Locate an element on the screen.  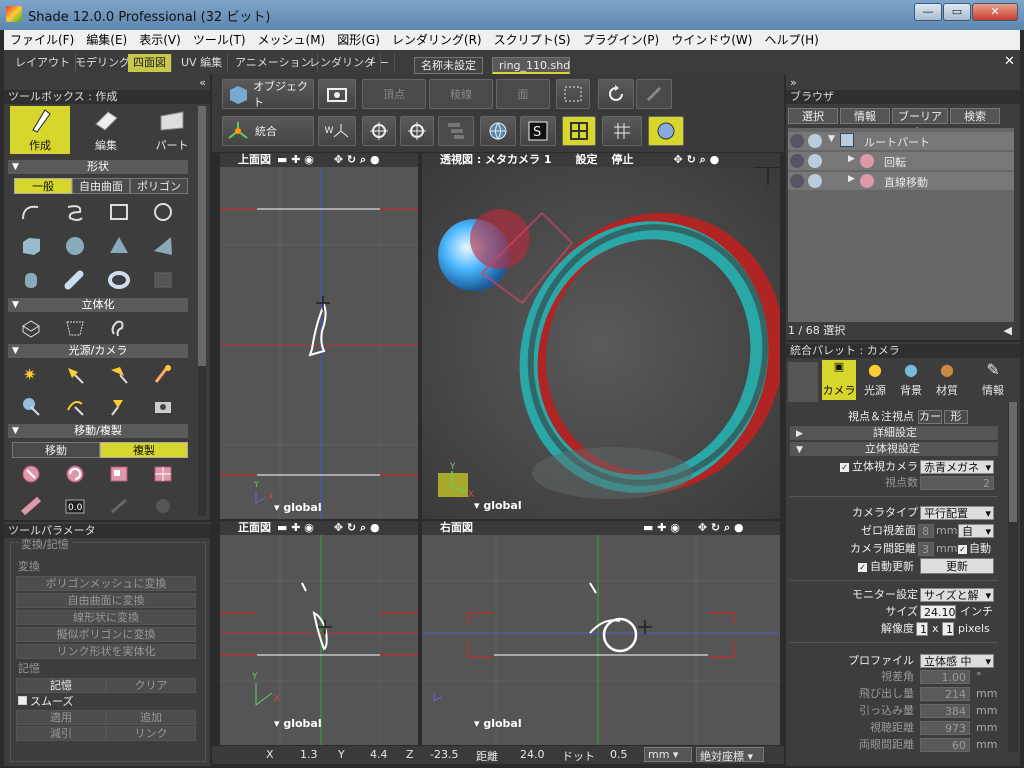
maximize-button: ▭ is located at coordinates (957, 12).